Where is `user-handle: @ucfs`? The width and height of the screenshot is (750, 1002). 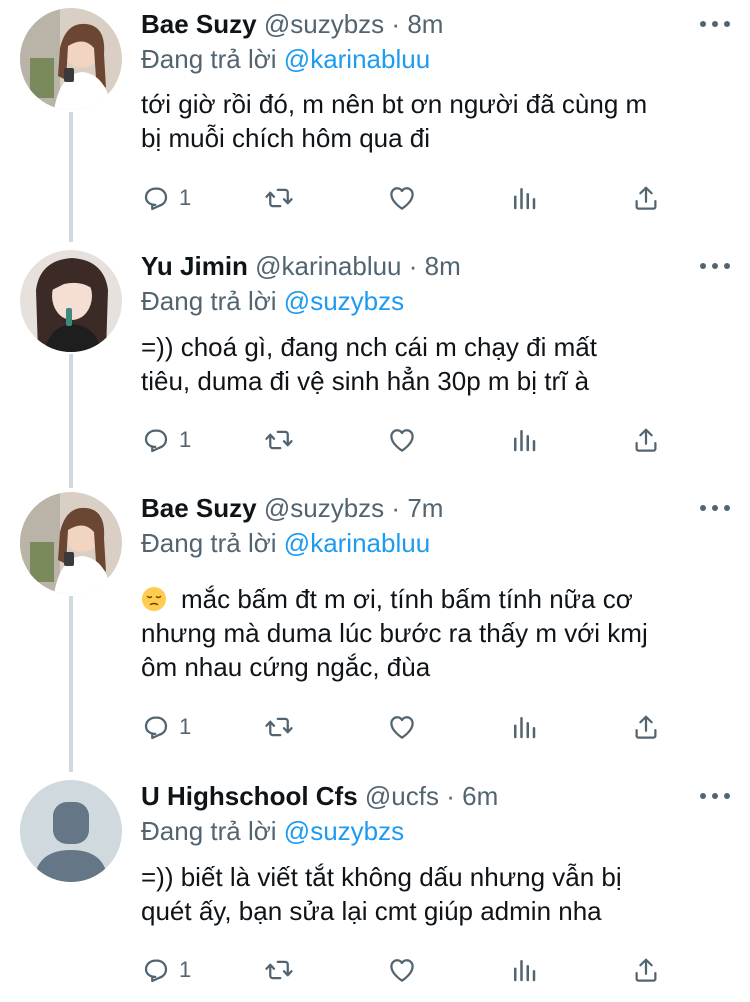
user-handle: @ucfs is located at coordinates (402, 796).